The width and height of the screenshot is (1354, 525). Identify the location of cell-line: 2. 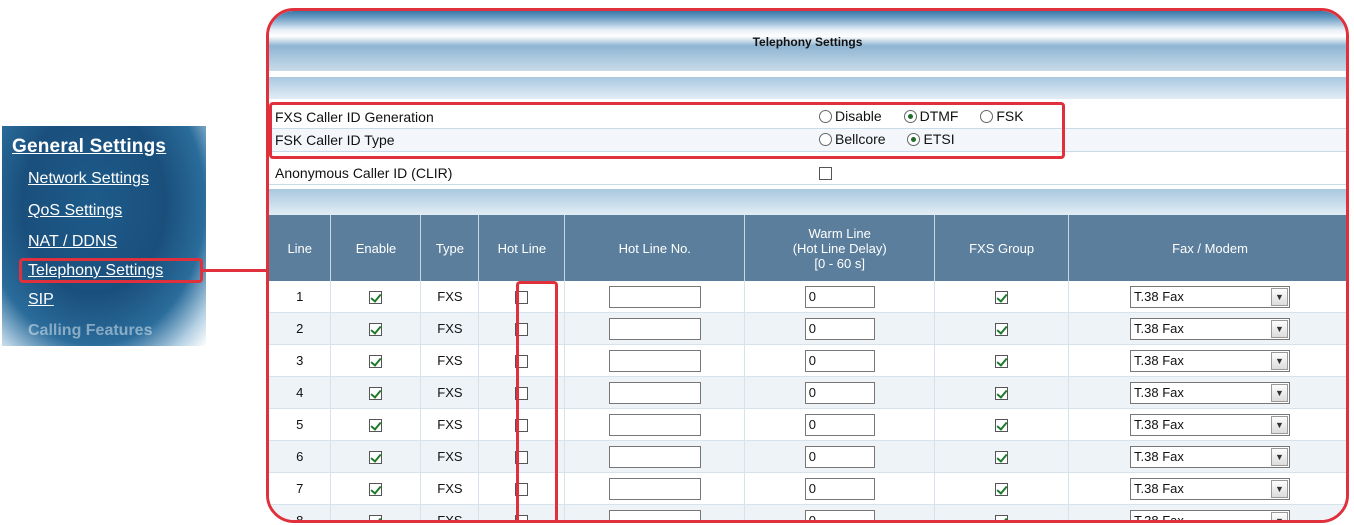
(300, 328).